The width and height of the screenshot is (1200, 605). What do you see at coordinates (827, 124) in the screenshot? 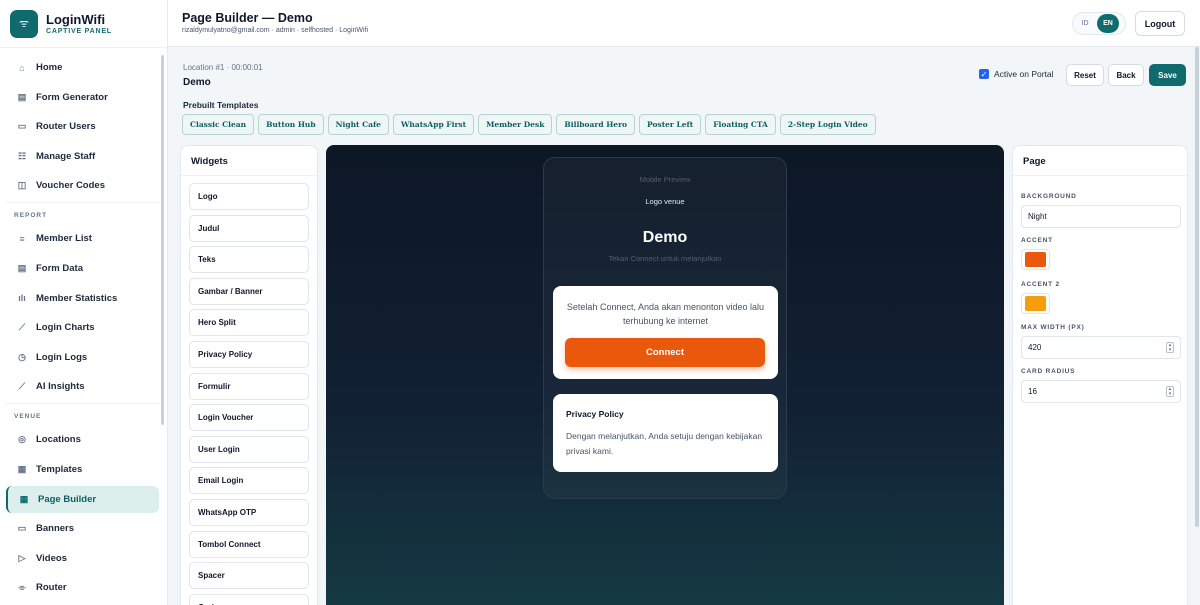
I see `template-2-step-login-video-button: 2-Step Login Video` at bounding box center [827, 124].